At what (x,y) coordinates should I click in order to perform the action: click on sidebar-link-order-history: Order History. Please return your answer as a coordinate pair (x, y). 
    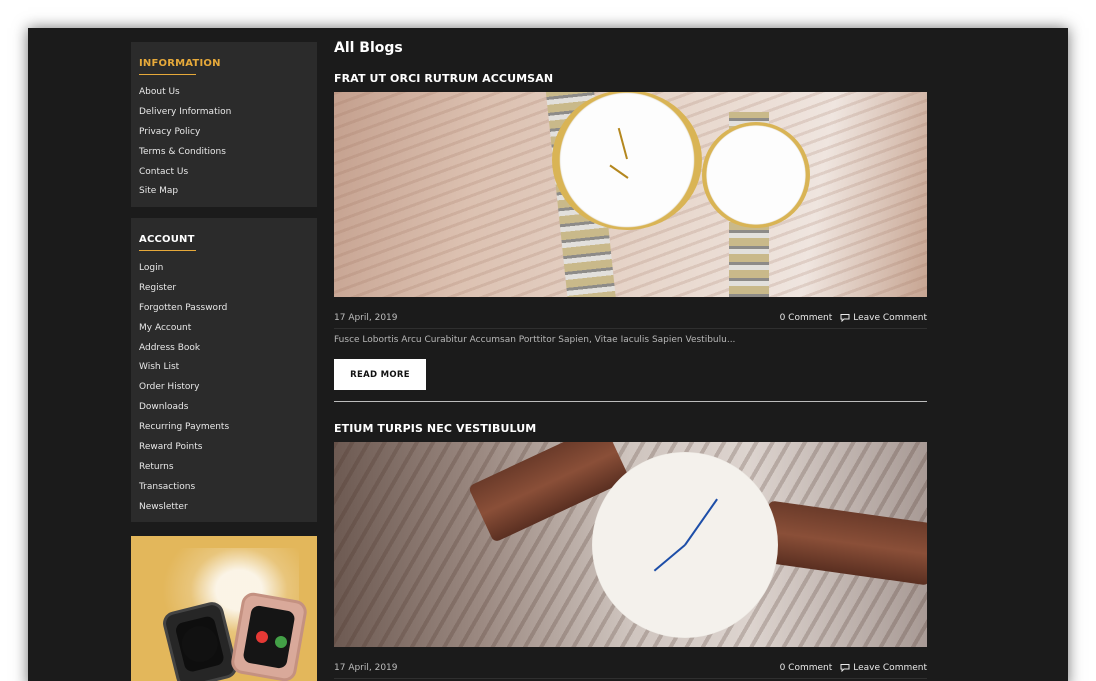
    Looking at the image, I should click on (224, 391).